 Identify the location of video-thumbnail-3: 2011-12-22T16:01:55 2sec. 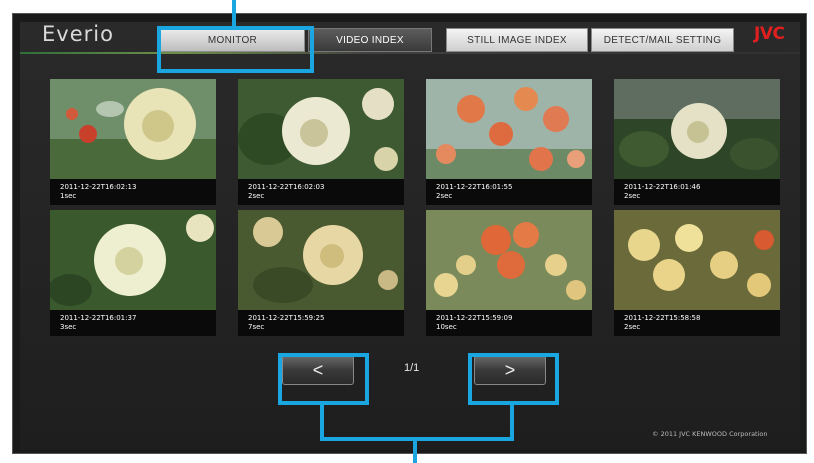
(509, 142).